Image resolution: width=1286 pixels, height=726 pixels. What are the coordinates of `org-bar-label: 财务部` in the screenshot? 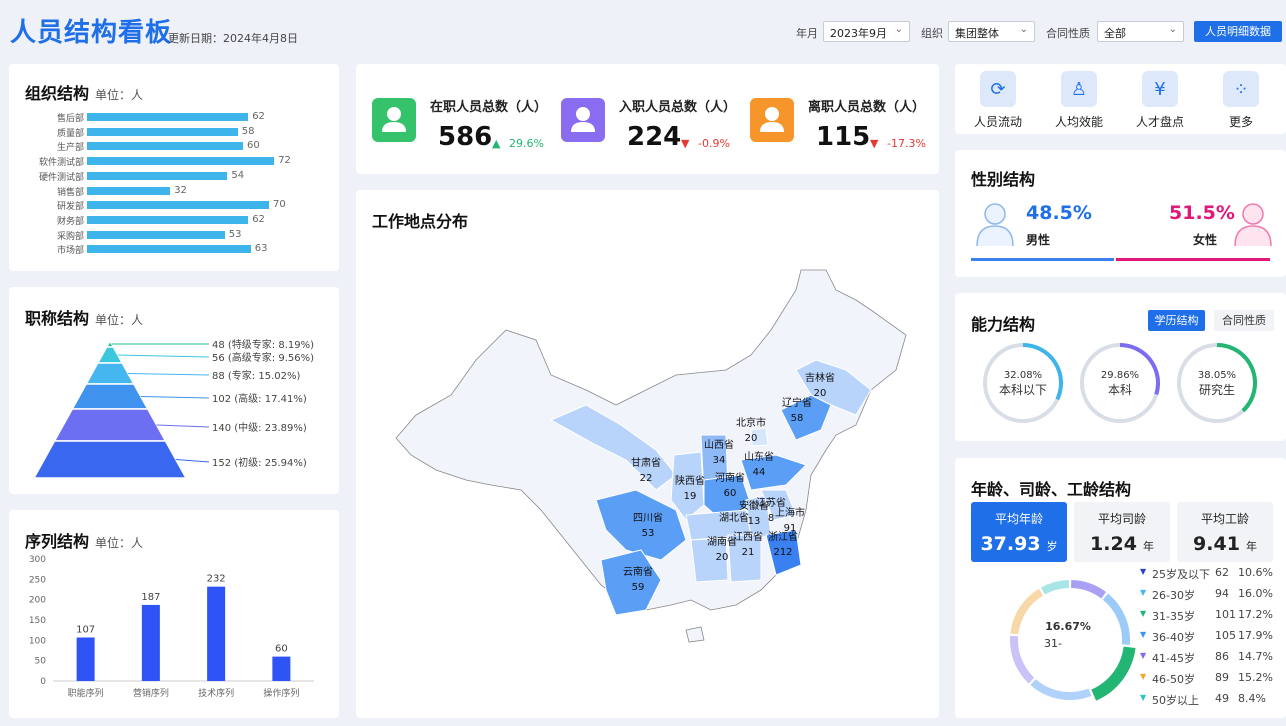 It's located at (70, 221).